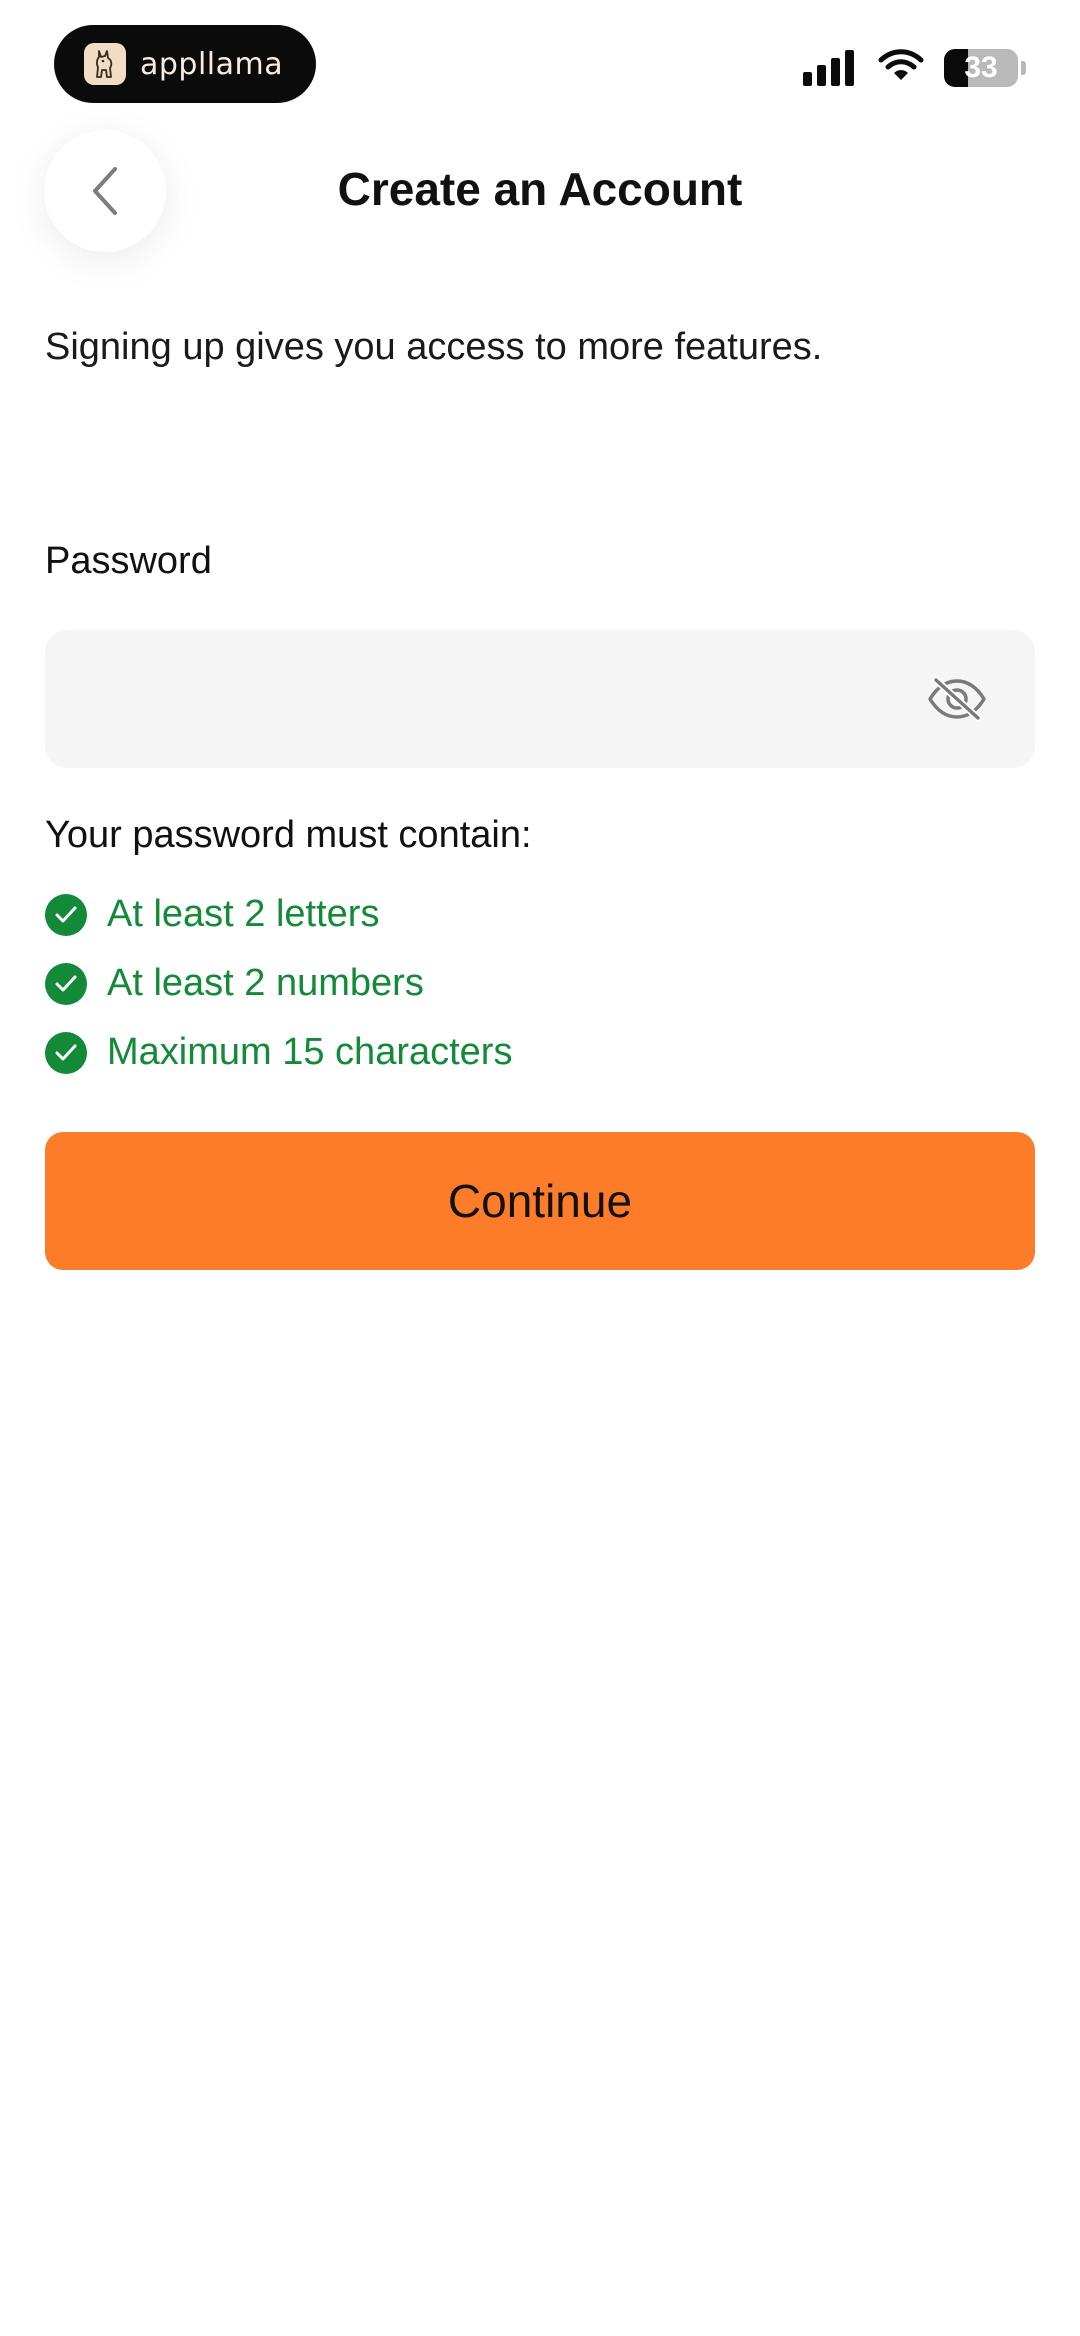 The width and height of the screenshot is (1080, 2336). I want to click on system-status-icons: 33, so click(914, 67).